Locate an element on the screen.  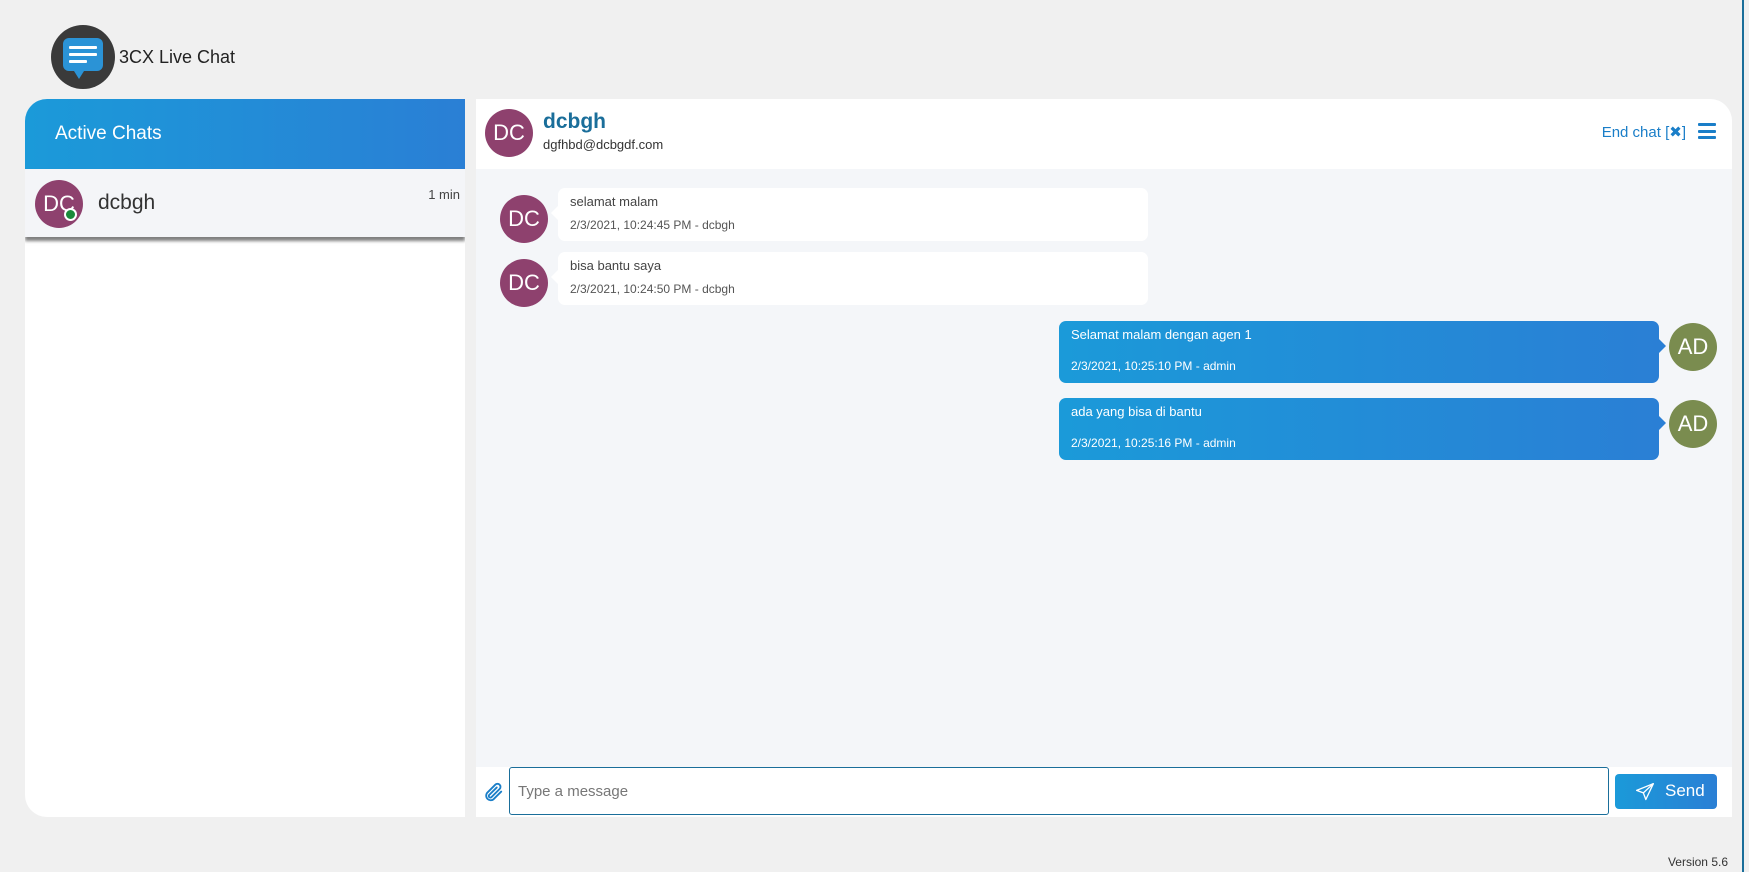
end-chat-bracket: ] is located at coordinates (1683, 132).